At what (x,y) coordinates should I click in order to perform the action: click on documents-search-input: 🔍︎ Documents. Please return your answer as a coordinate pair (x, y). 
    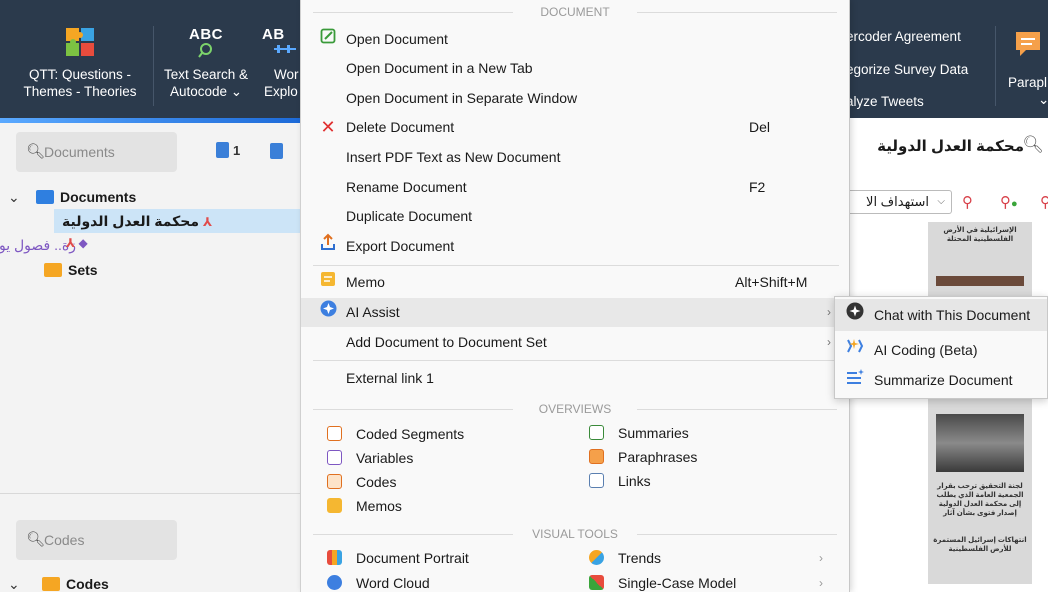
    Looking at the image, I should click on (96, 152).